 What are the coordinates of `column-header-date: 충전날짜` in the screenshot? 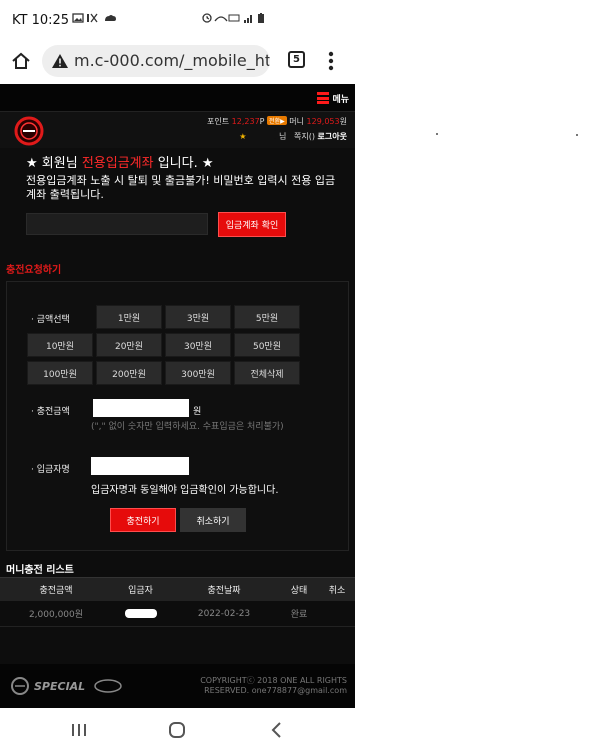 It's located at (224, 591).